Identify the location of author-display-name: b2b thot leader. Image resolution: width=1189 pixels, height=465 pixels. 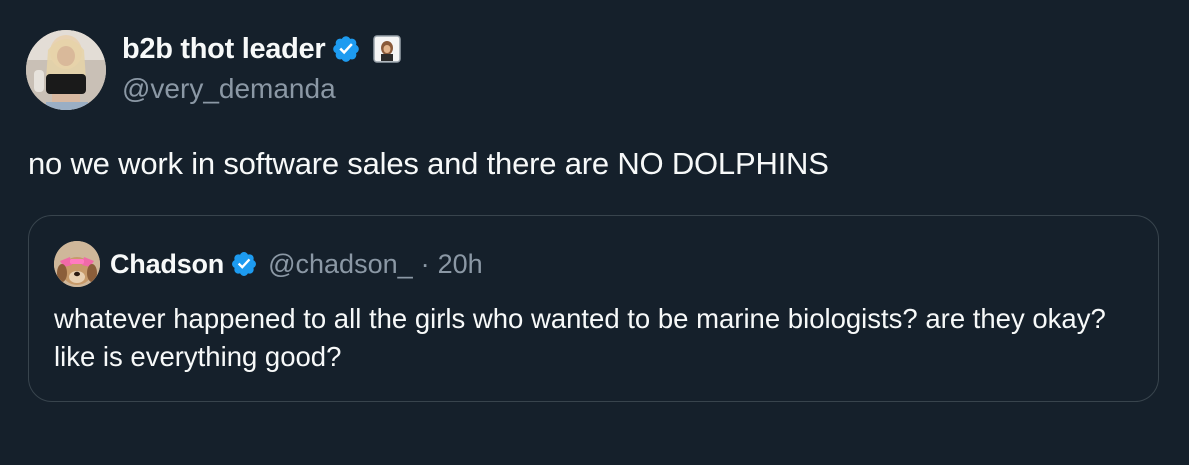
(224, 49).